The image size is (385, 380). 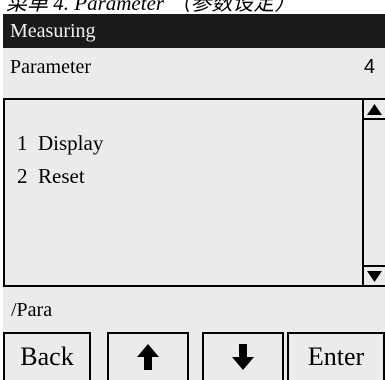 I want to click on menu-item-reset: 2 Reset, so click(x=60, y=176).